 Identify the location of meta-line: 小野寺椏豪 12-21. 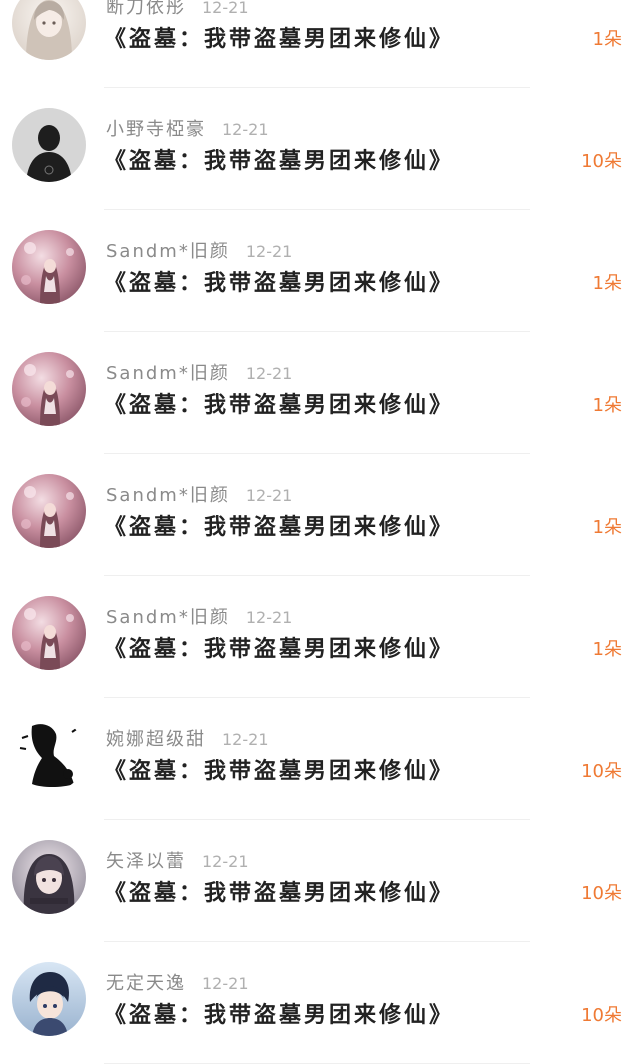
(187, 130).